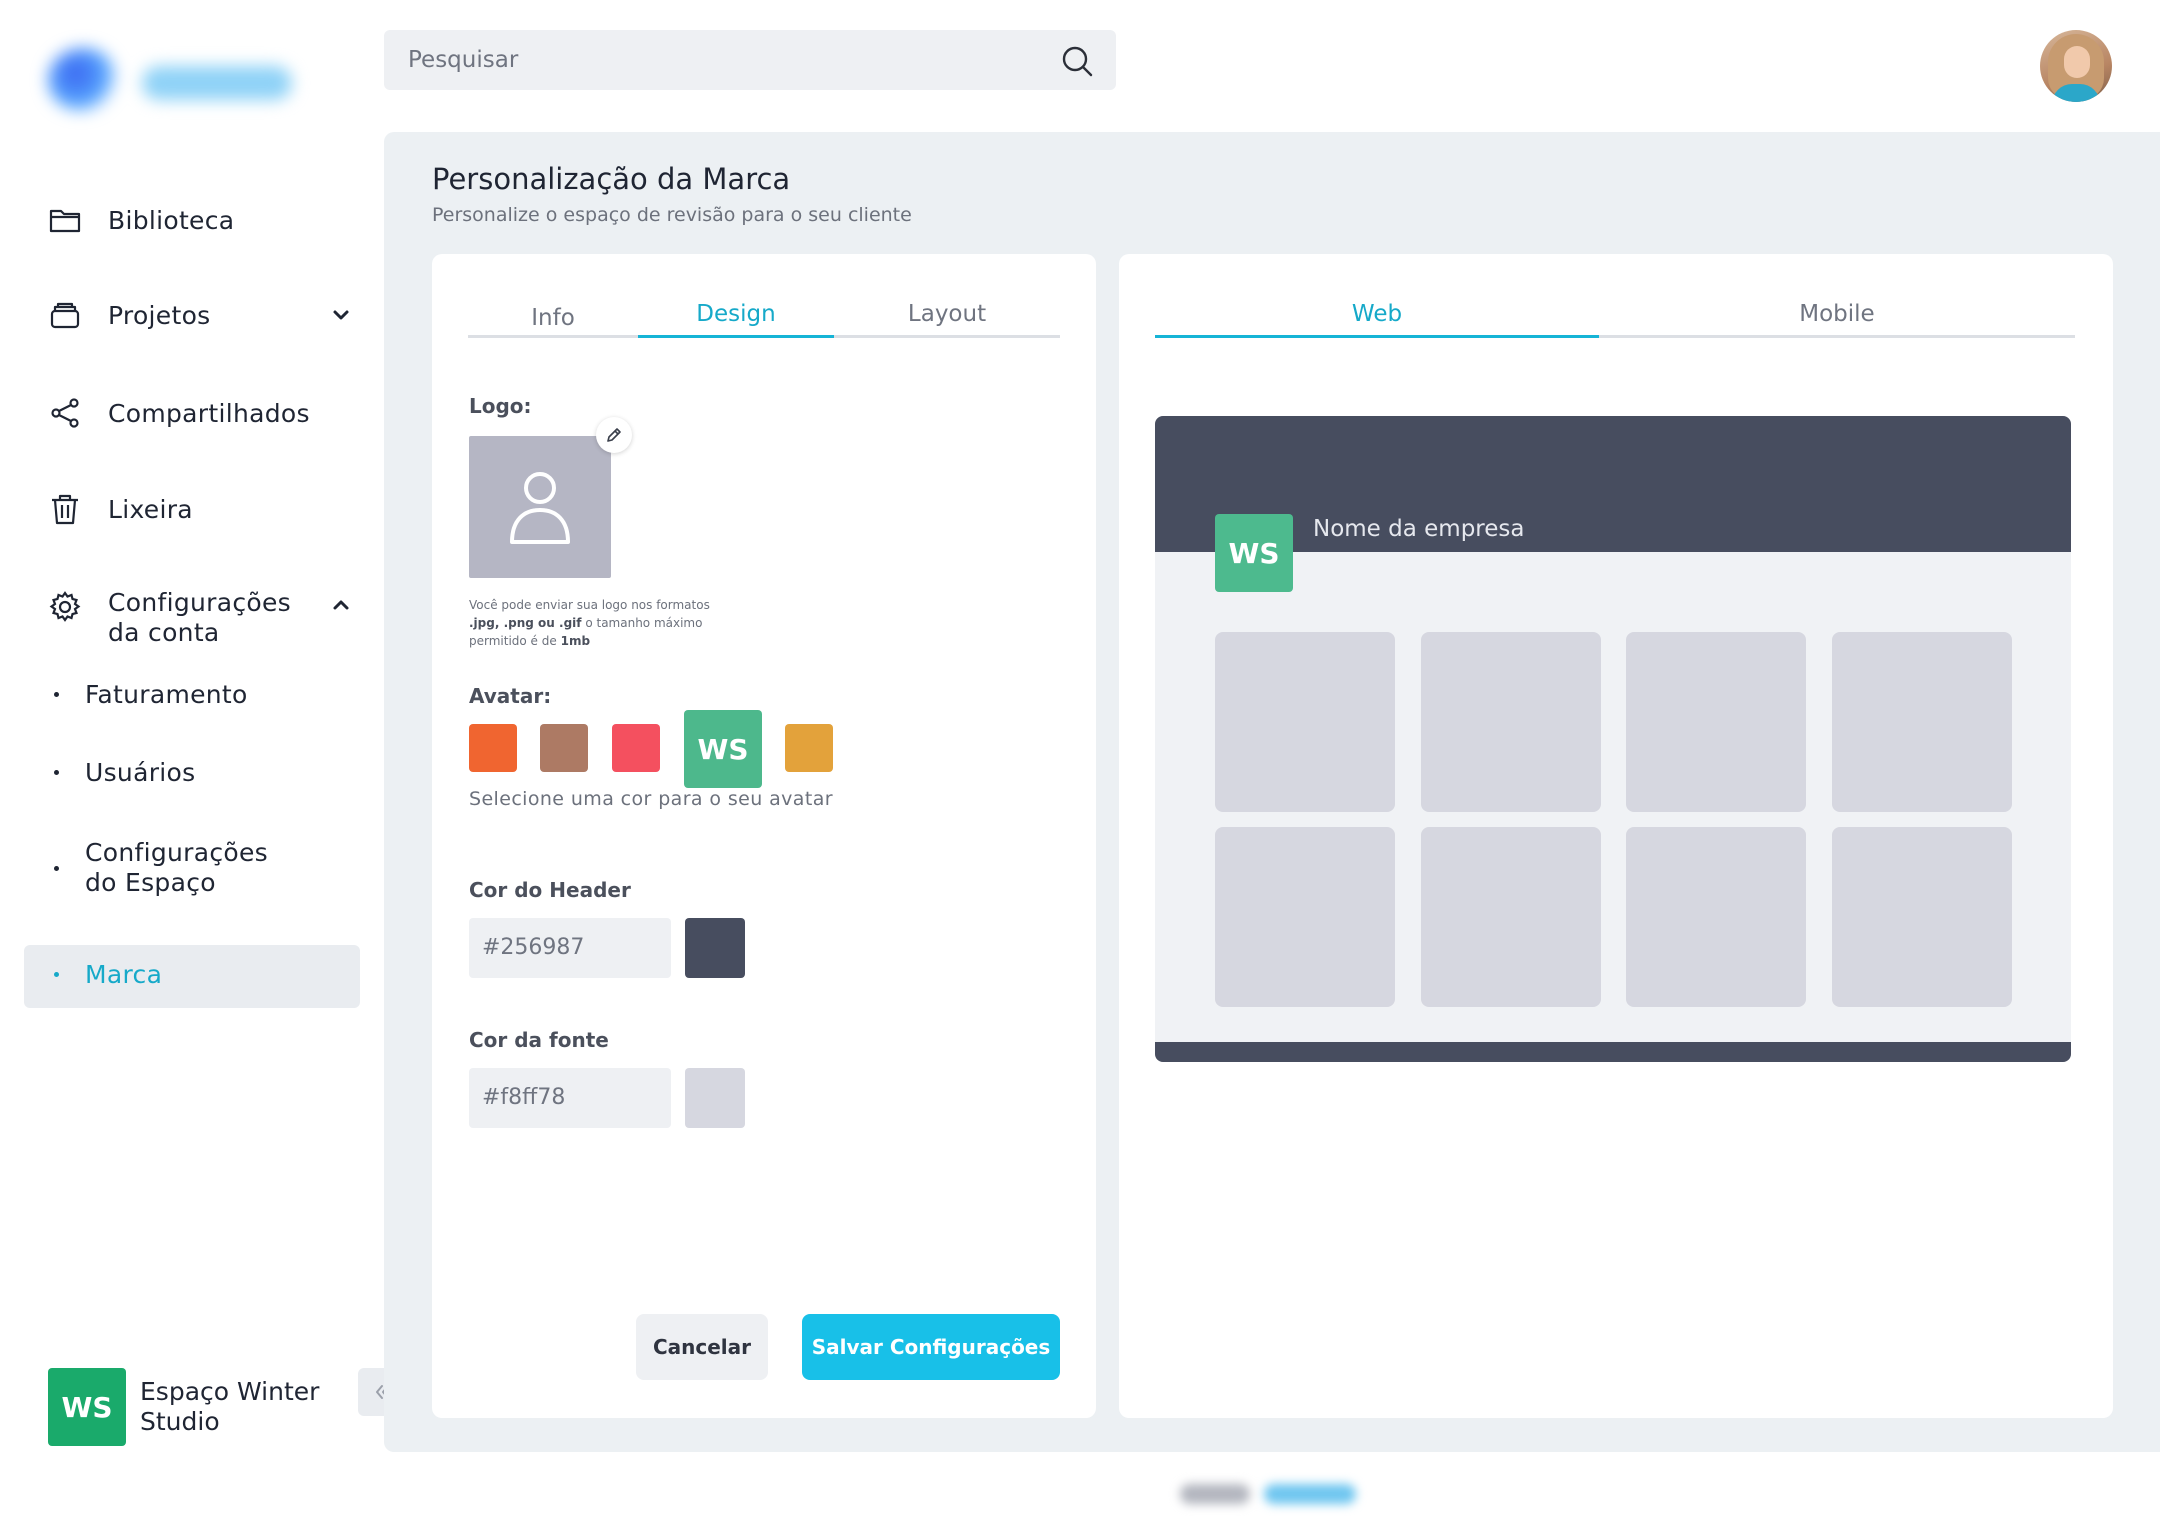  What do you see at coordinates (65, 606) in the screenshot?
I see `gear-icon` at bounding box center [65, 606].